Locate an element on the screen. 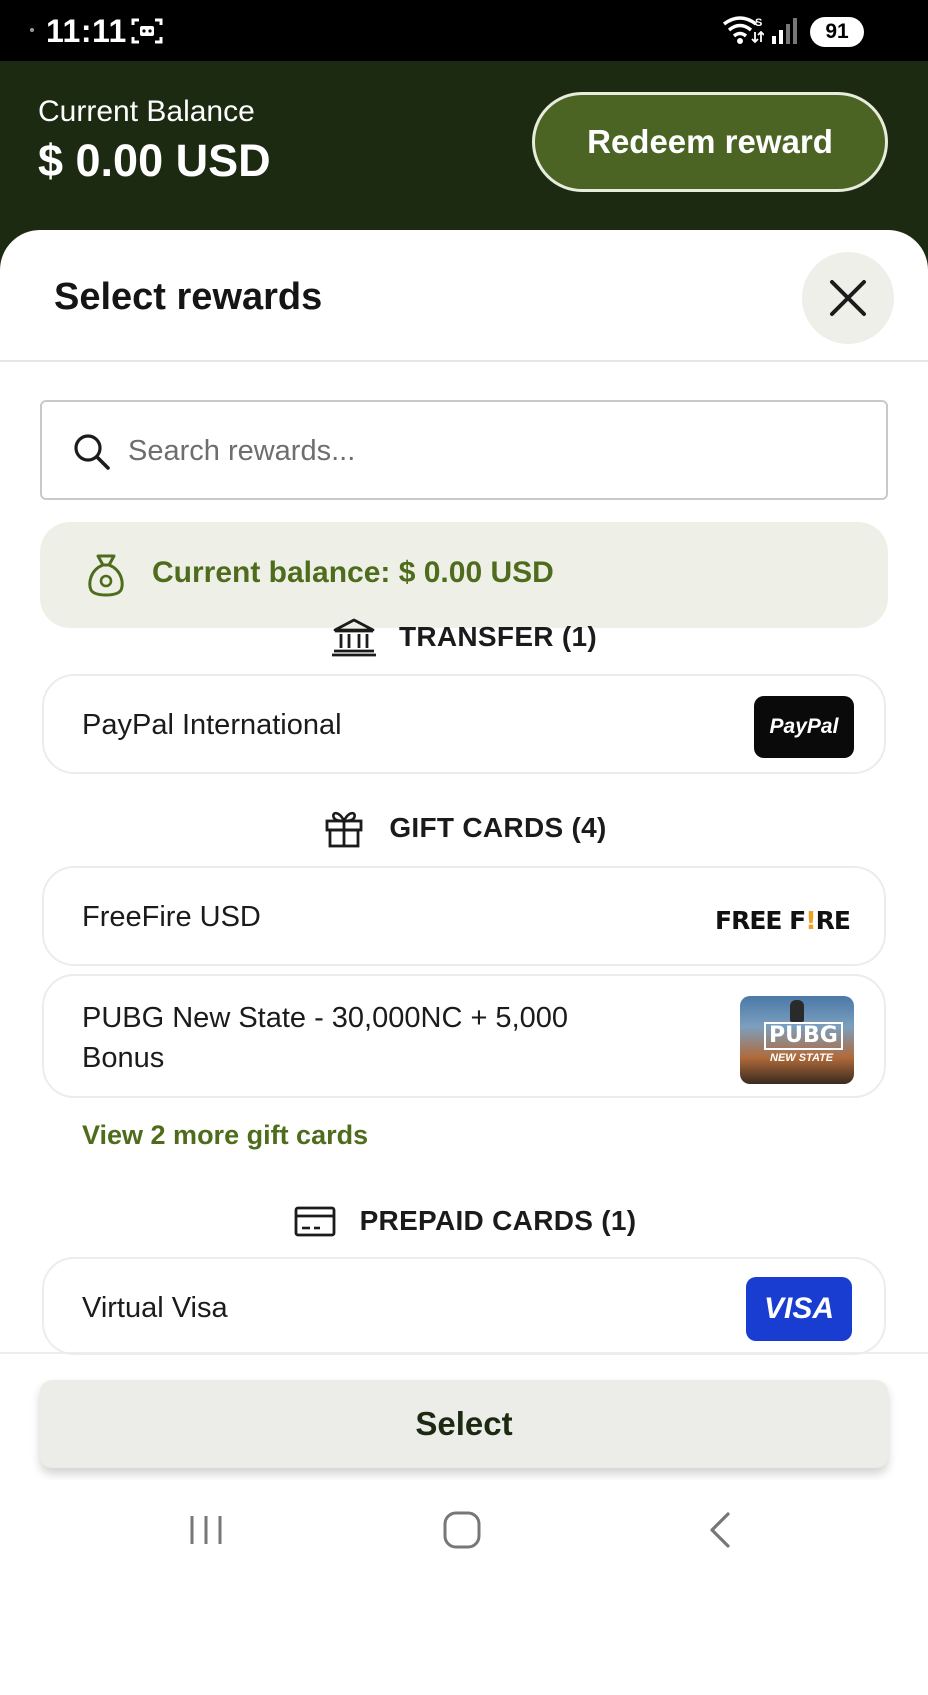 The height and width of the screenshot is (1695, 928). section-transfer-header: TRANSFER (1) is located at coordinates (464, 637).